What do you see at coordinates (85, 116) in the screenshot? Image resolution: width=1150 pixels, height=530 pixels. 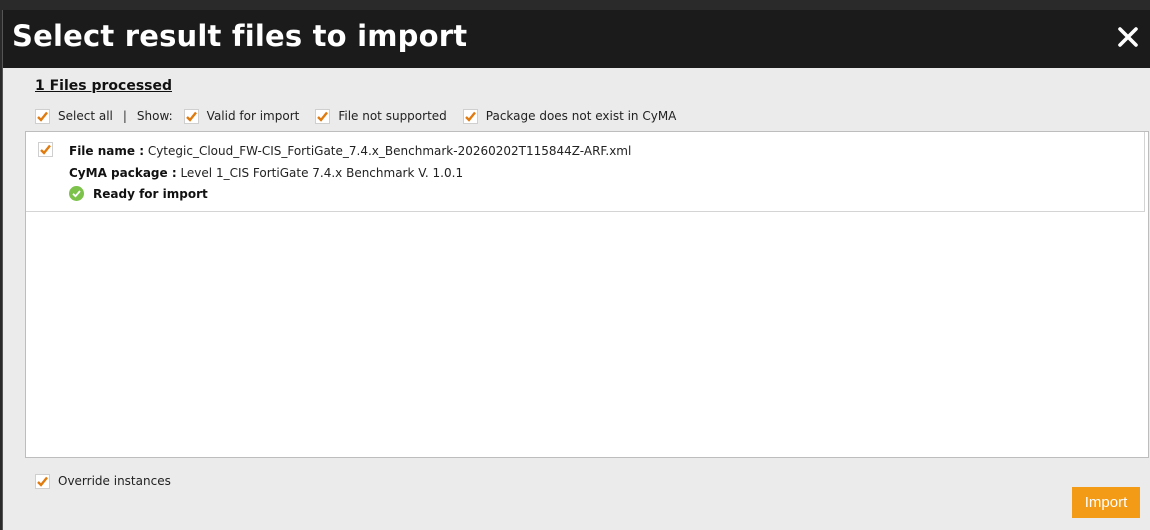 I see `select-all-label: Select all` at bounding box center [85, 116].